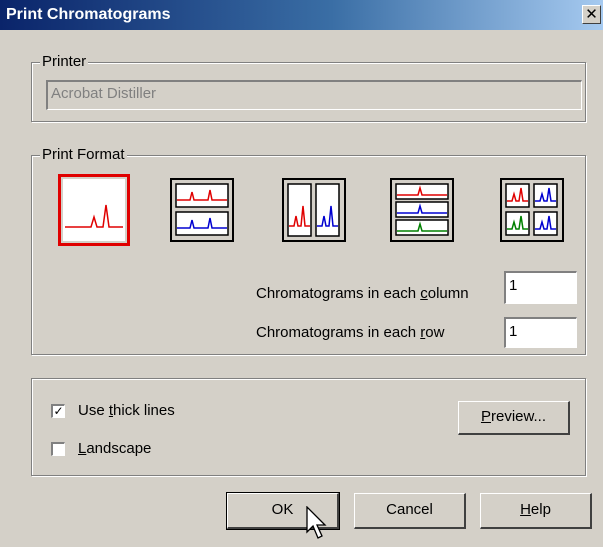 Image resolution: width=603 pixels, height=547 pixels. What do you see at coordinates (350, 332) in the screenshot?
I see `row-count-label: Chromatograms in each row` at bounding box center [350, 332].